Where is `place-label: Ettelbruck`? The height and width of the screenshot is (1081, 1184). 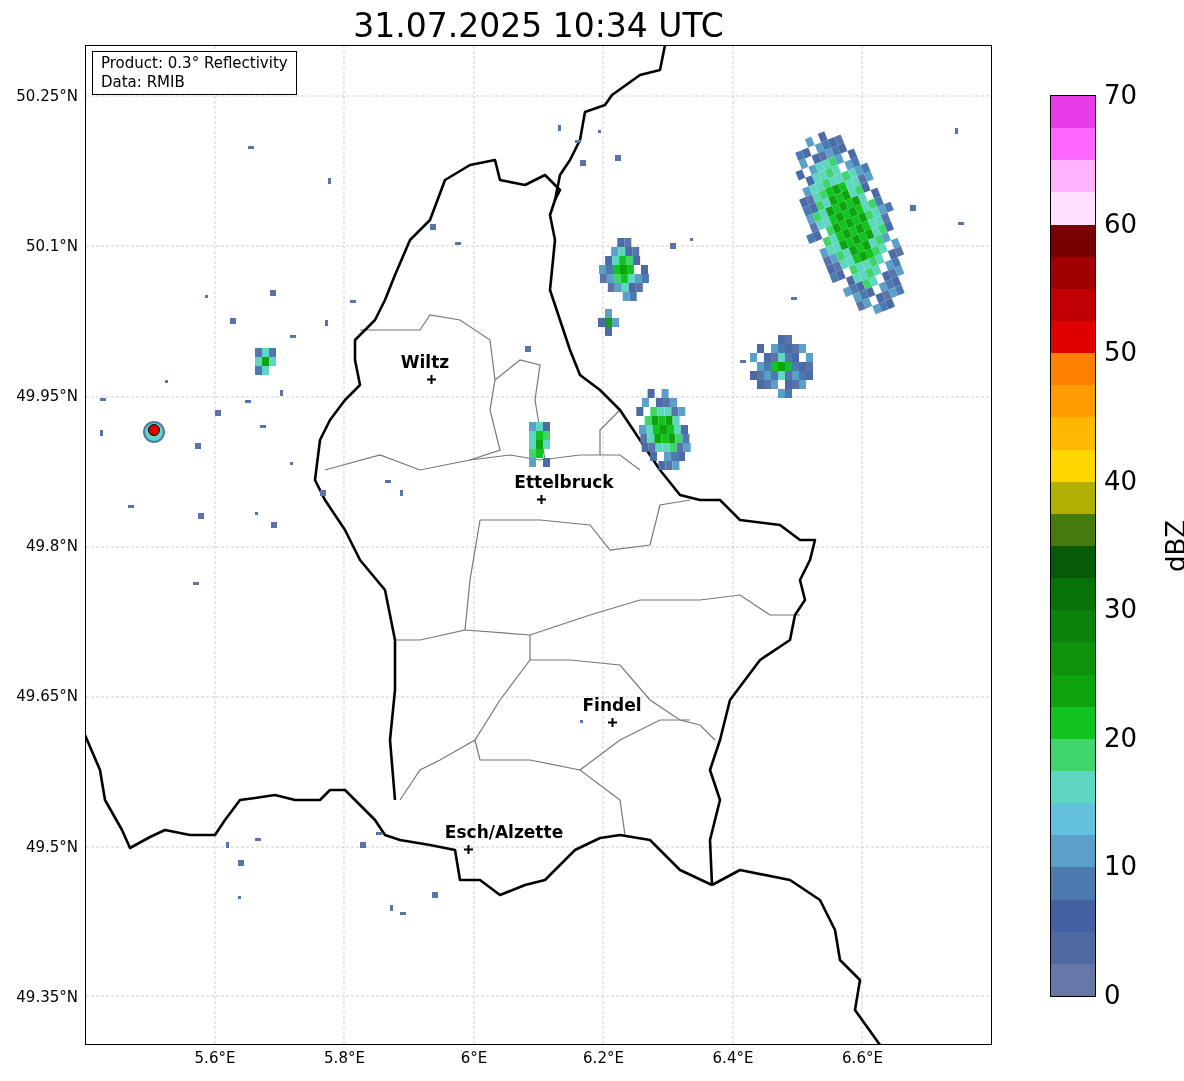
place-label: Ettelbruck is located at coordinates (564, 482).